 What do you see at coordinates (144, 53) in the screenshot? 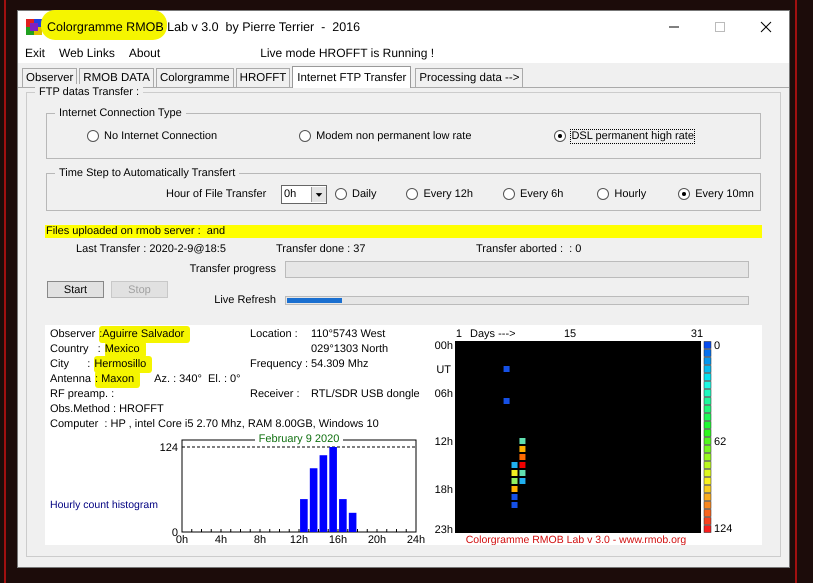
I see `menu-item: About` at bounding box center [144, 53].